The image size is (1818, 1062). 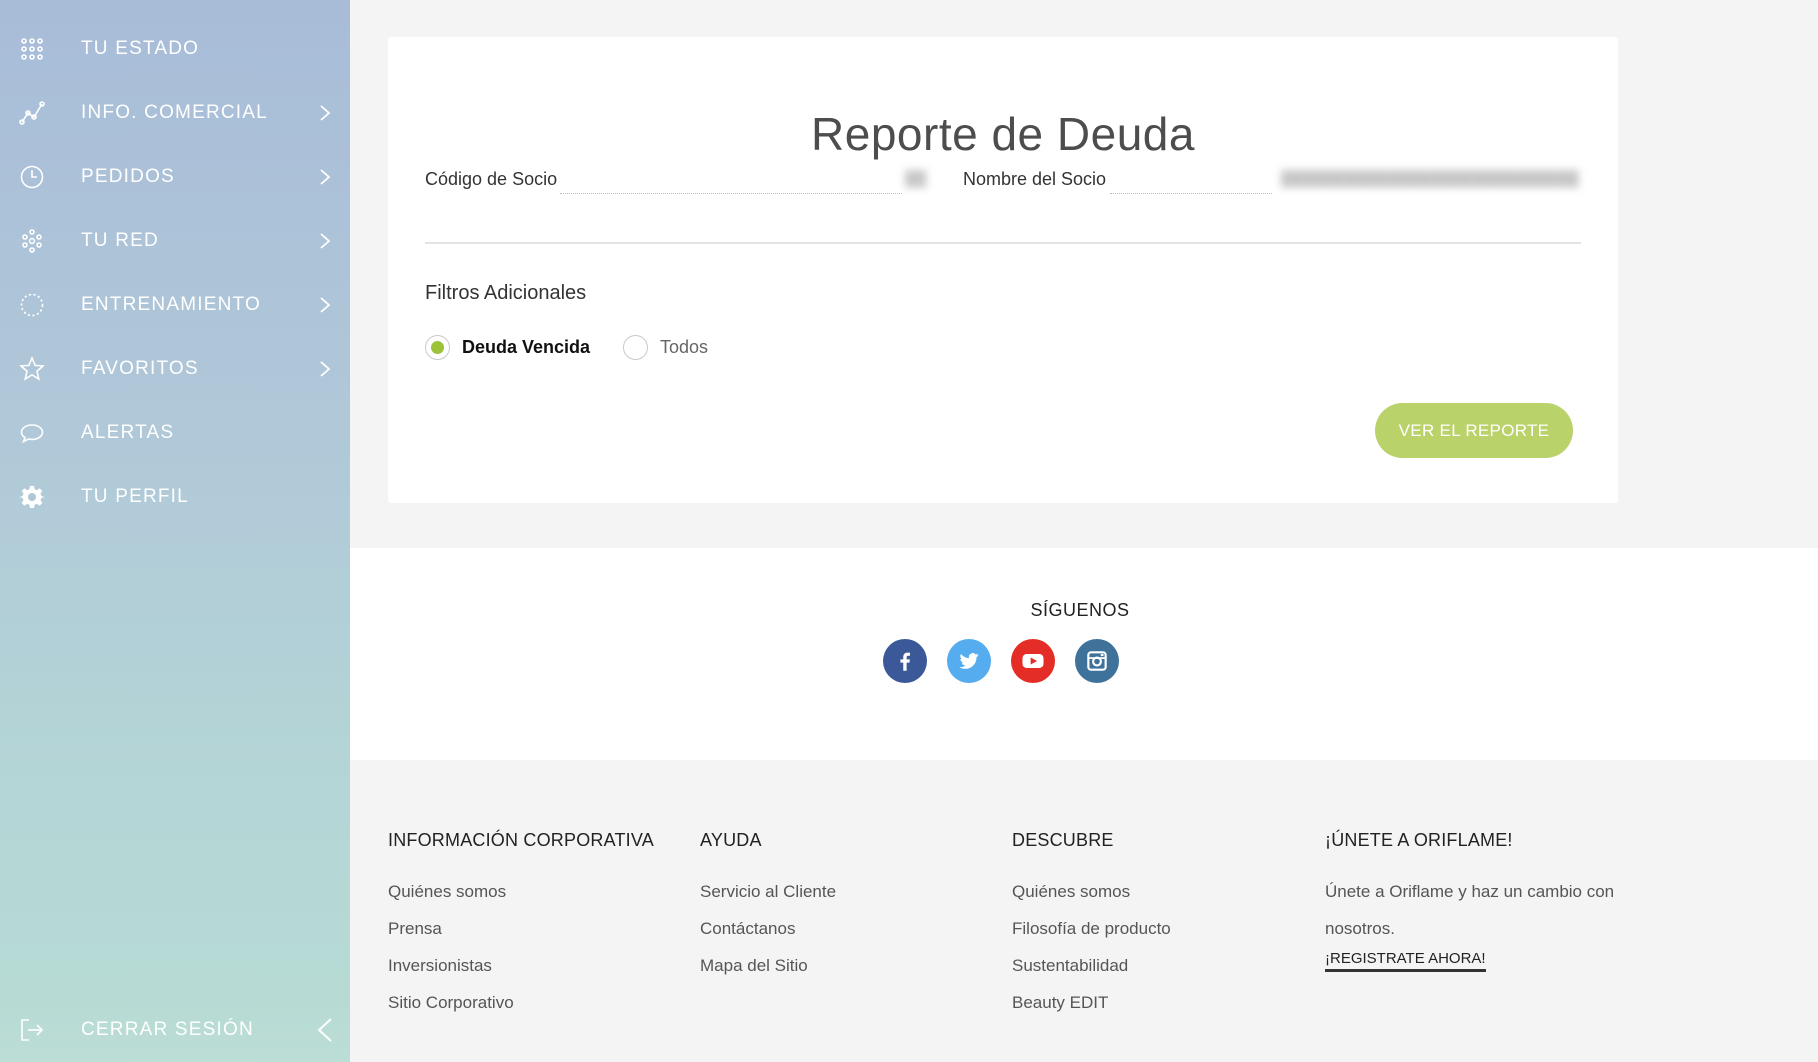 I want to click on sidebar-item-label: TU ESTADO, so click(x=140, y=48).